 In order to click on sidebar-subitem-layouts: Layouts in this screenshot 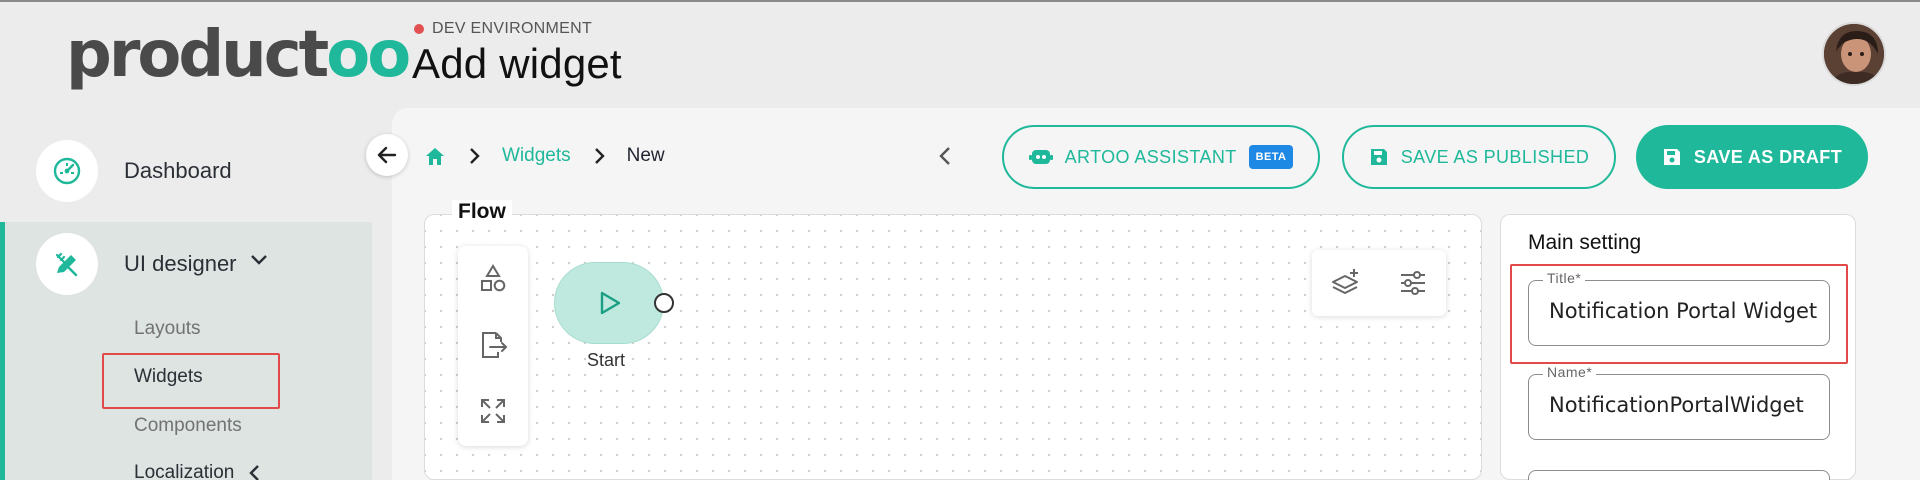, I will do `click(167, 329)`.